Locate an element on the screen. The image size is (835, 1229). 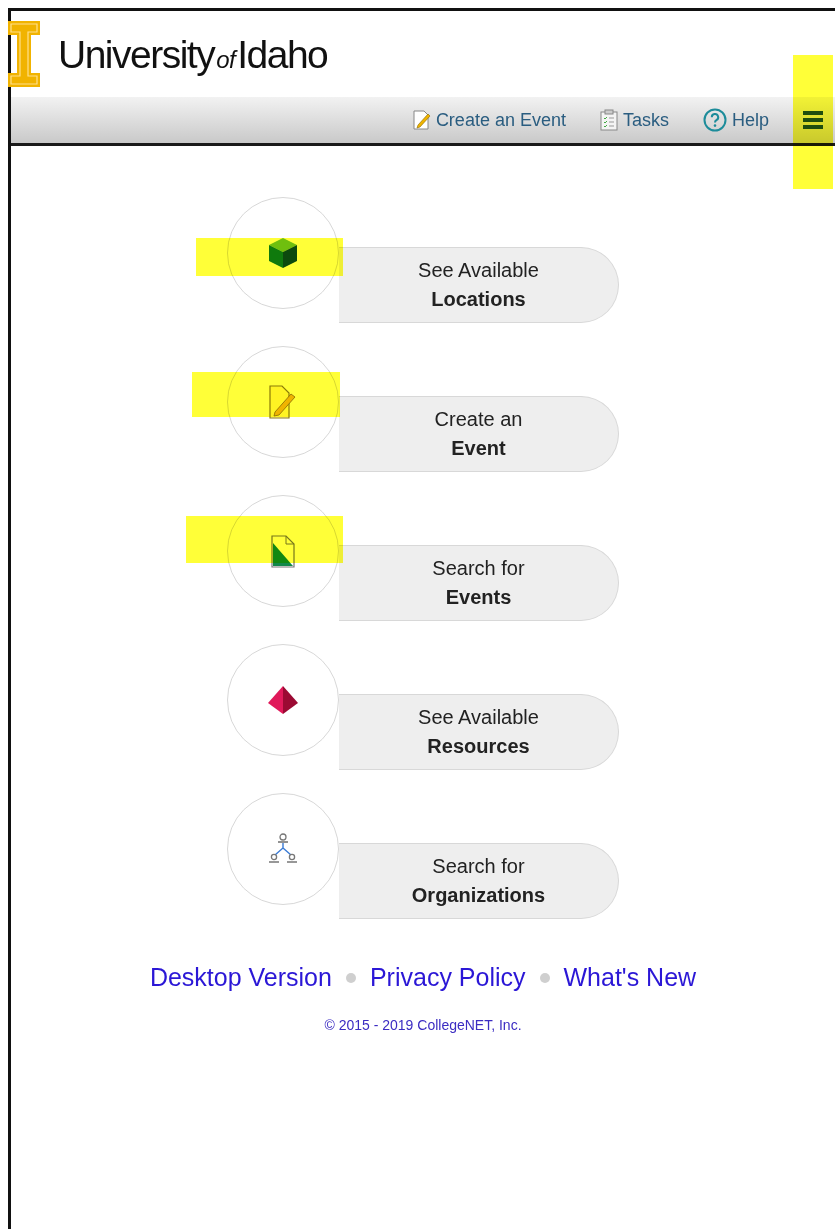
tile-label-title: Events is located at coordinates (478, 597).